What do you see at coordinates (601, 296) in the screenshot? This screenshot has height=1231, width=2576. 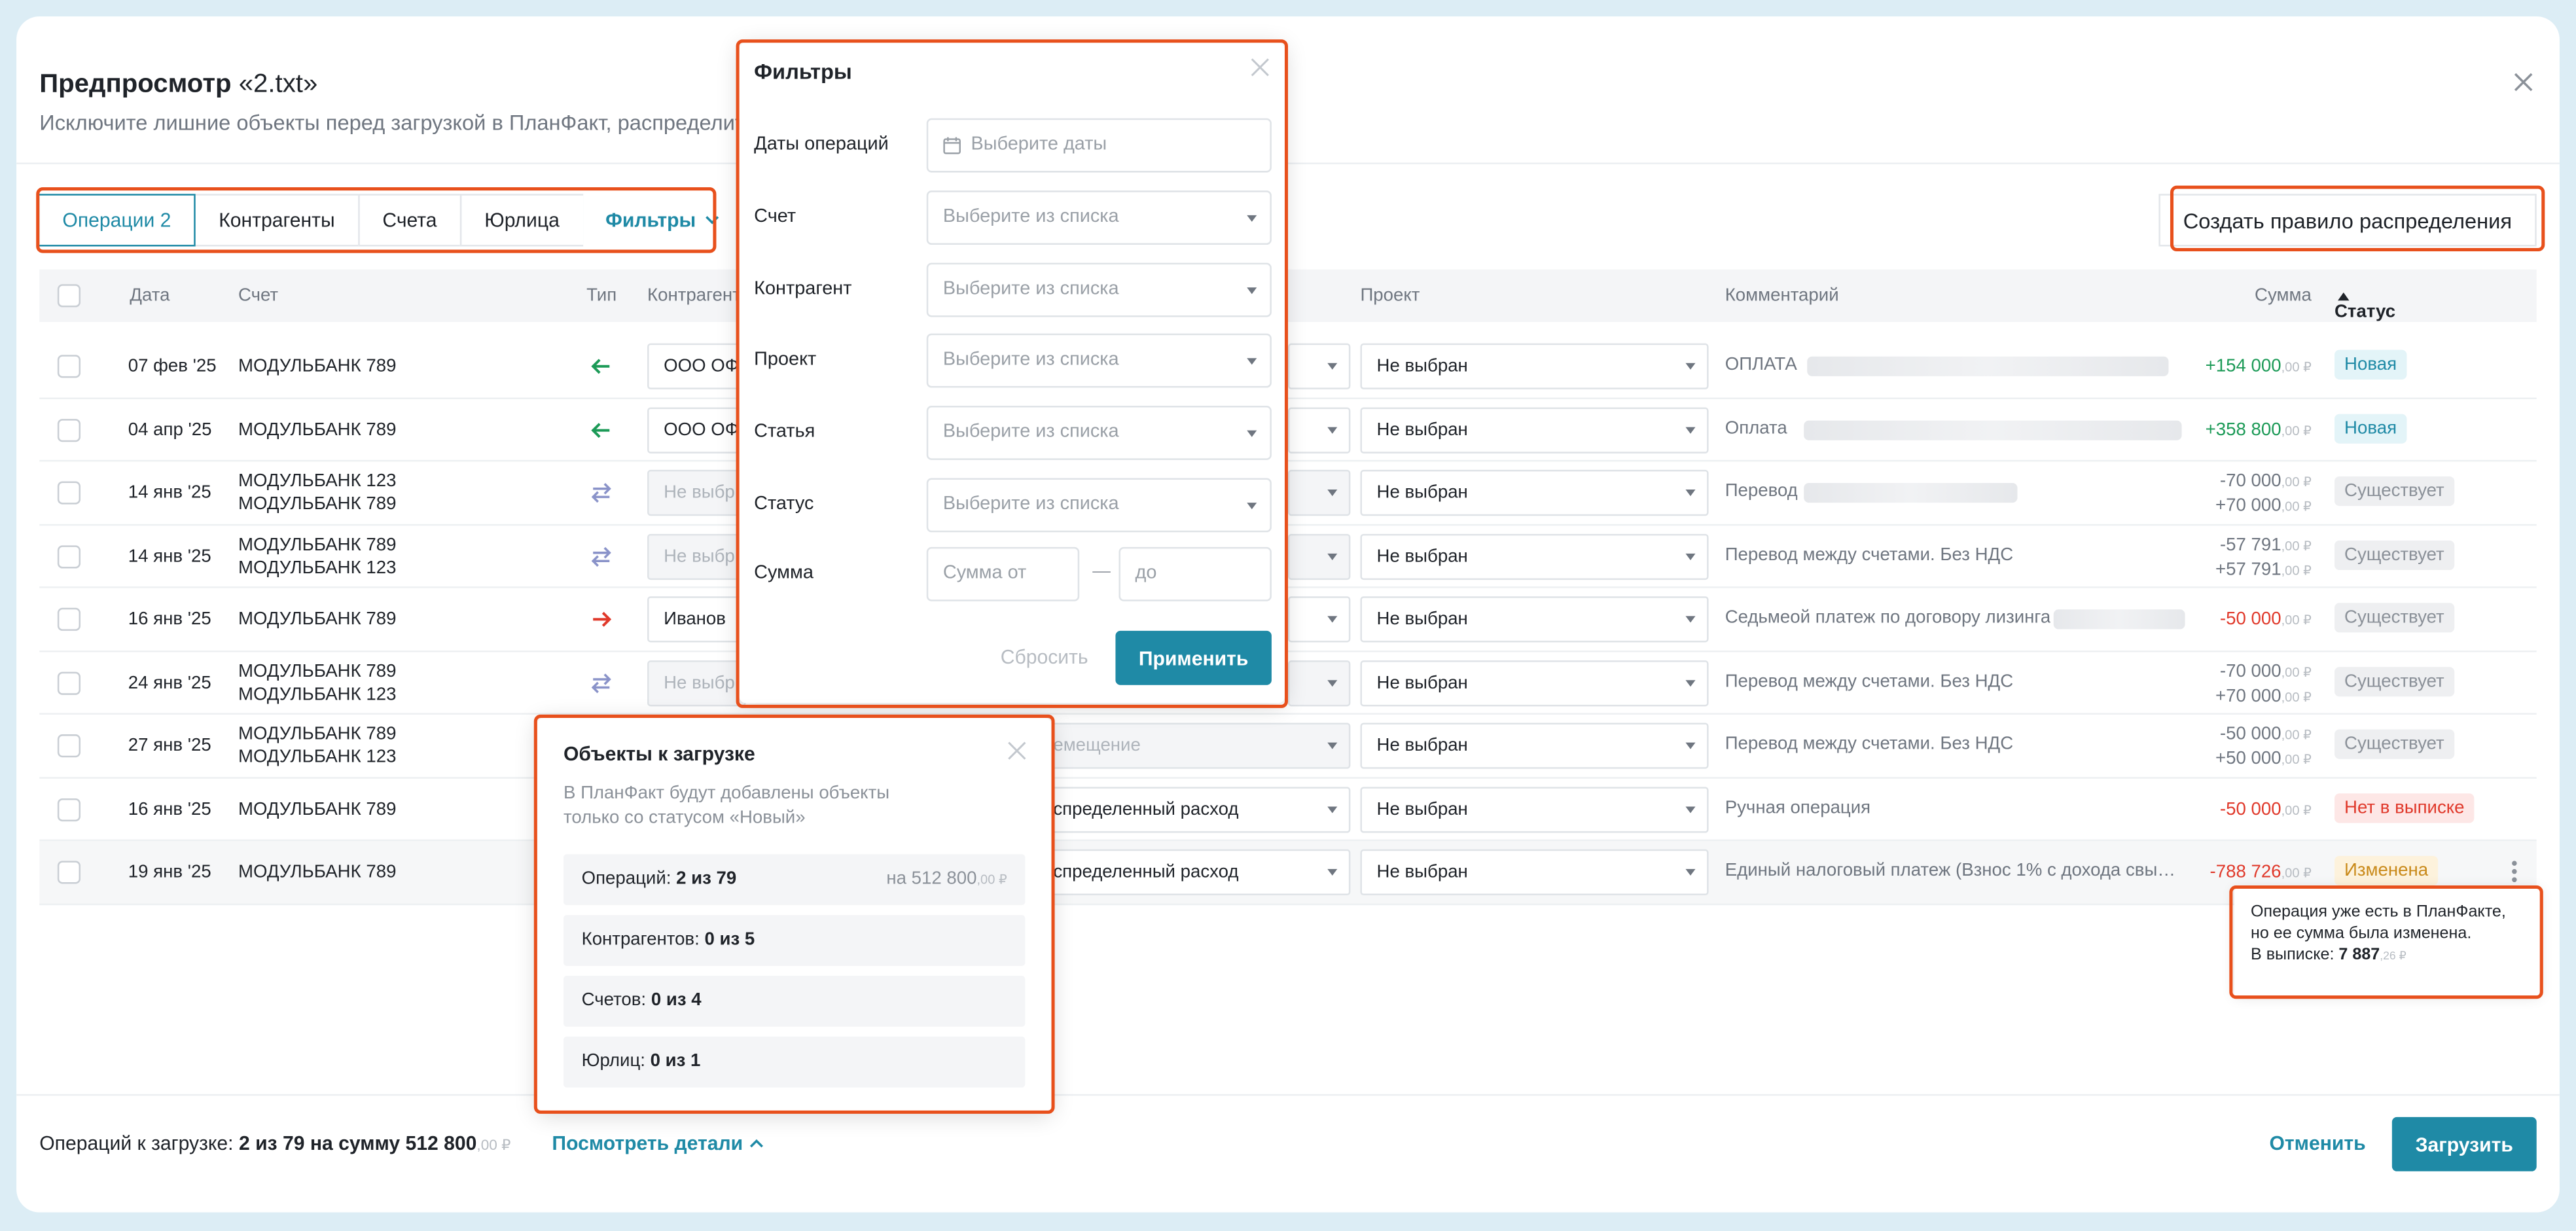 I see `col-type: Тип` at bounding box center [601, 296].